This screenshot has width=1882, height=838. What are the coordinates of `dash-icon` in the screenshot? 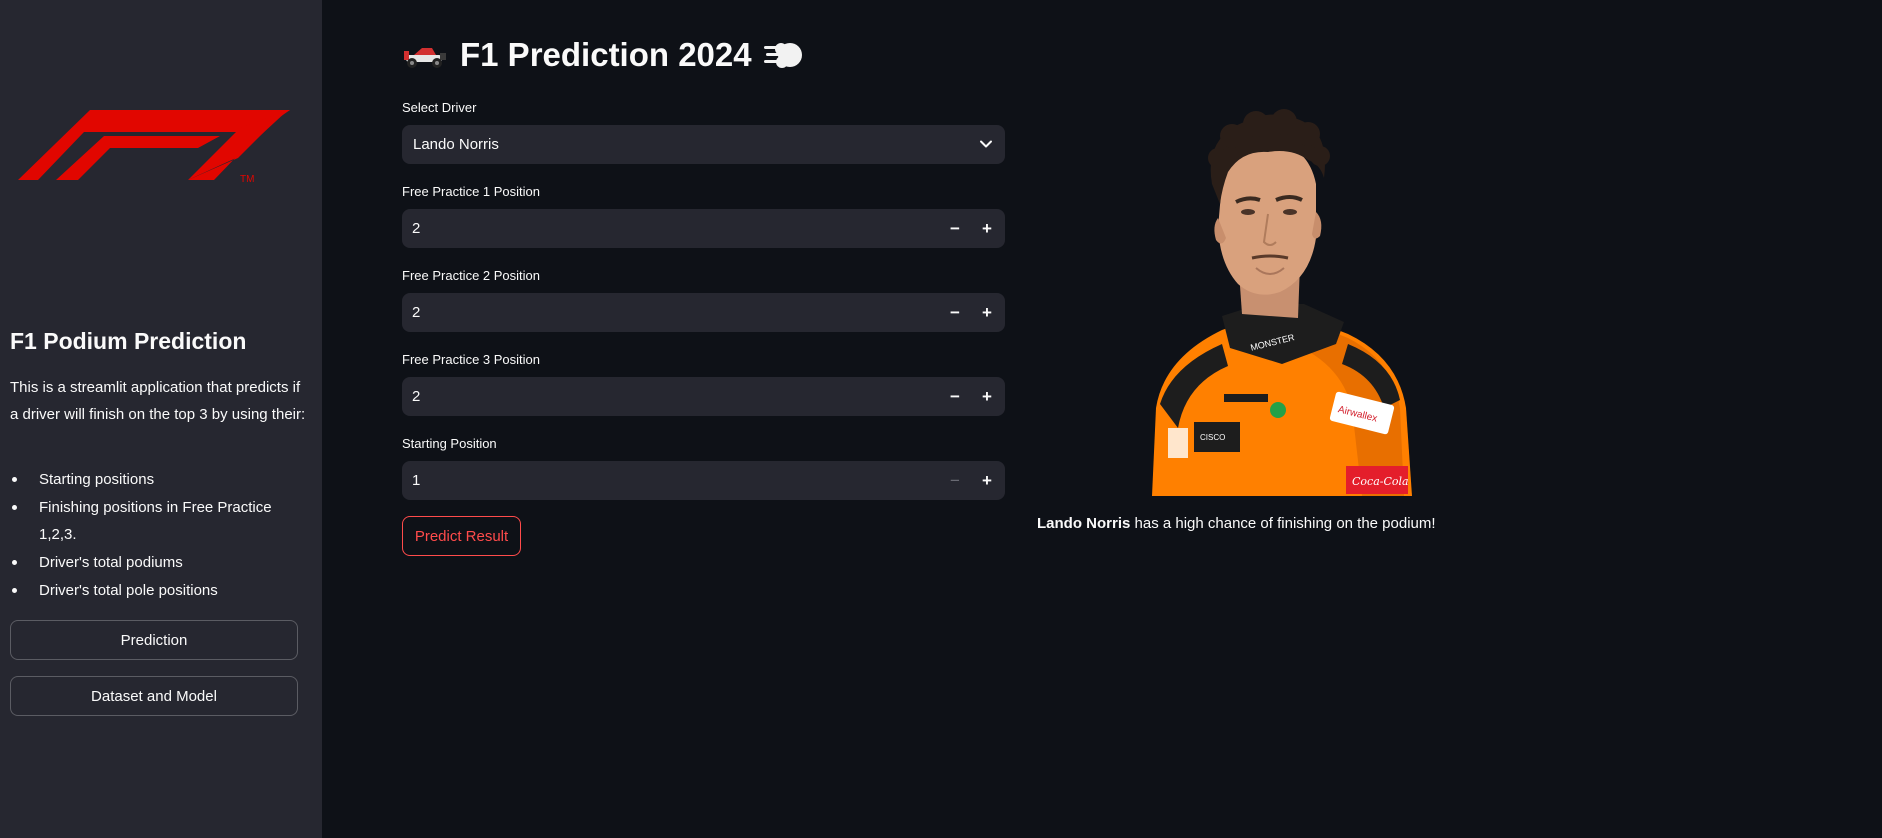 It's located at (782, 55).